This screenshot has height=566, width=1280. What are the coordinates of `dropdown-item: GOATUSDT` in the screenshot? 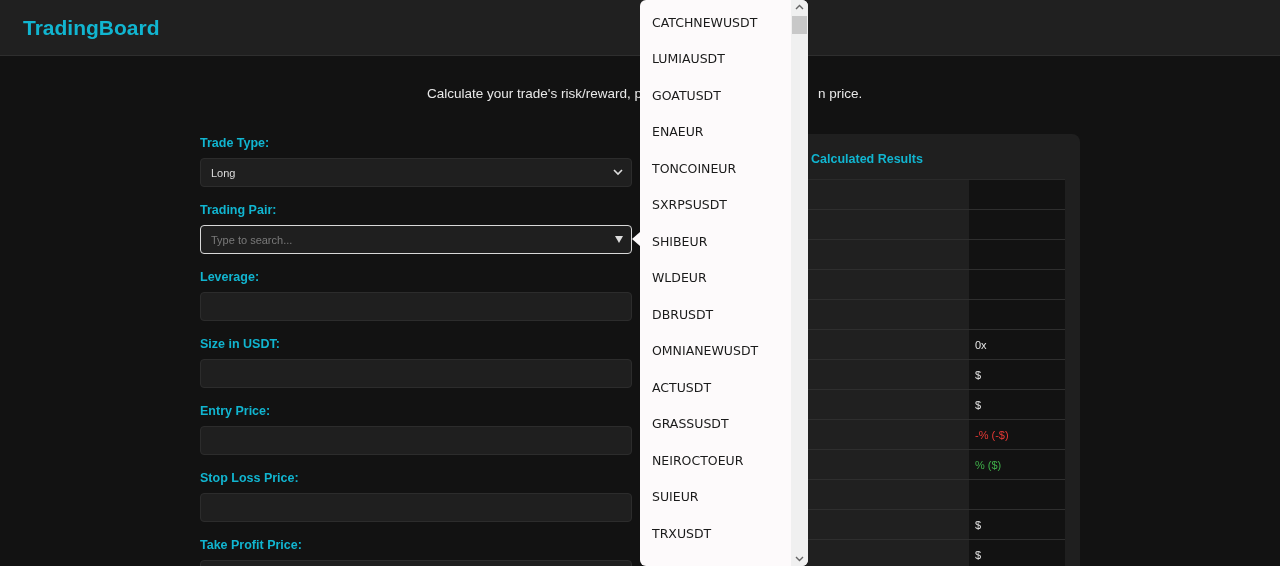 It's located at (715, 95).